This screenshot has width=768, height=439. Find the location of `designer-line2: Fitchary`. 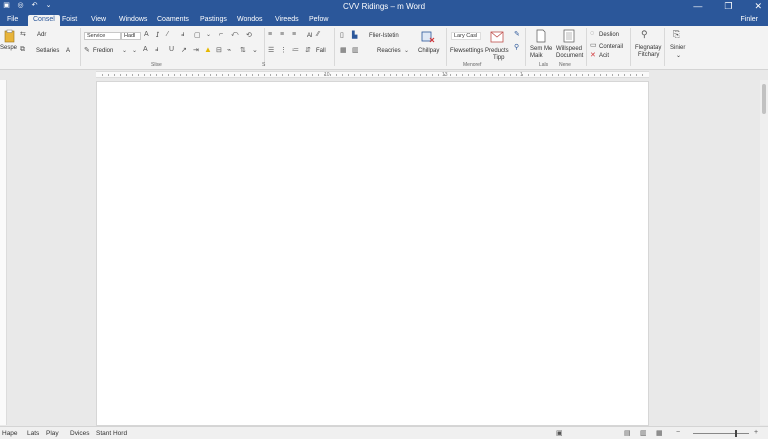

designer-line2: Fitchary is located at coordinates (648, 55).